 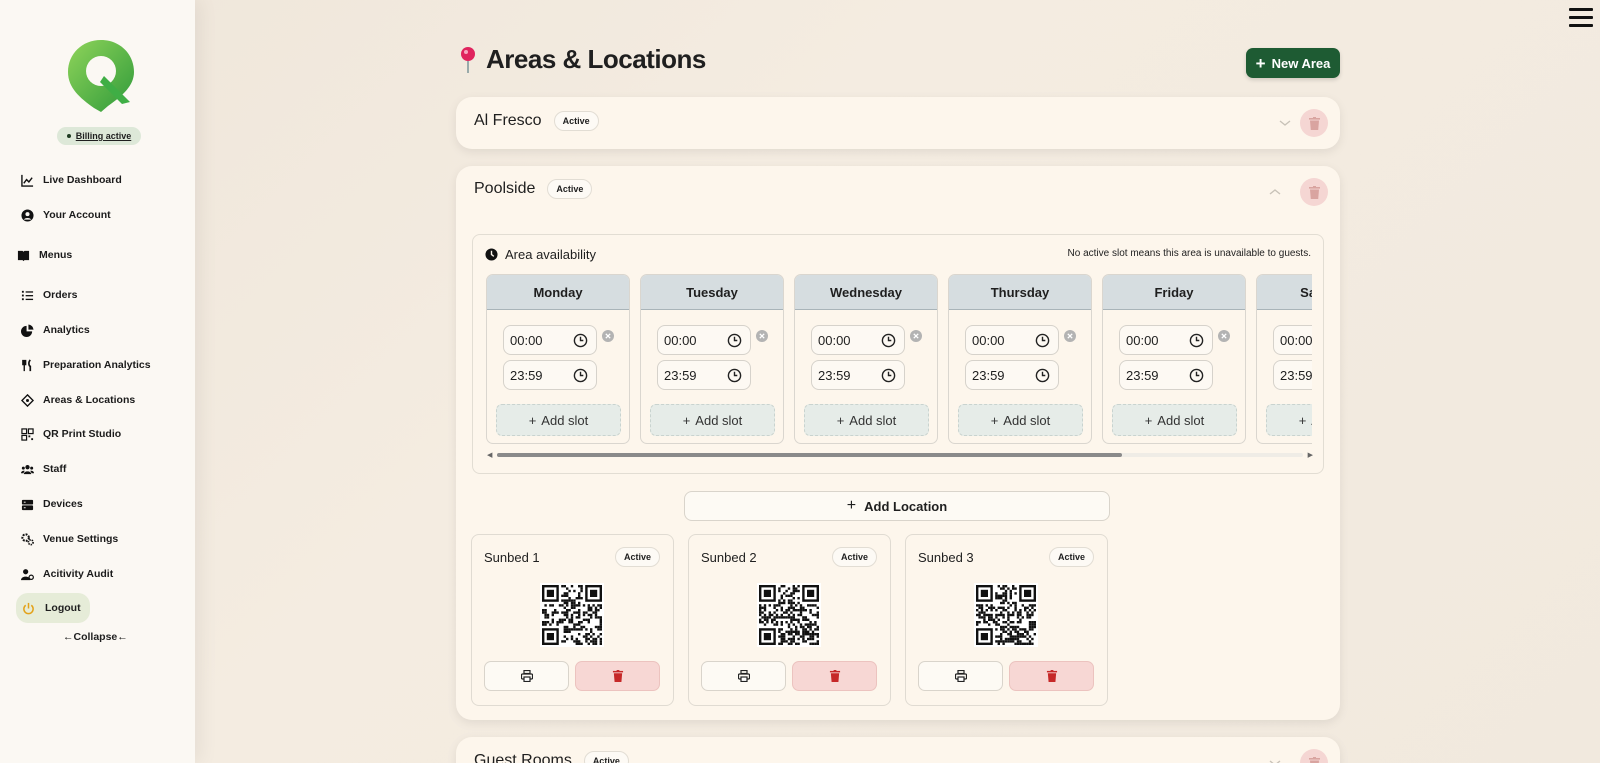 What do you see at coordinates (1020, 292) in the screenshot?
I see `day-name: Thursday` at bounding box center [1020, 292].